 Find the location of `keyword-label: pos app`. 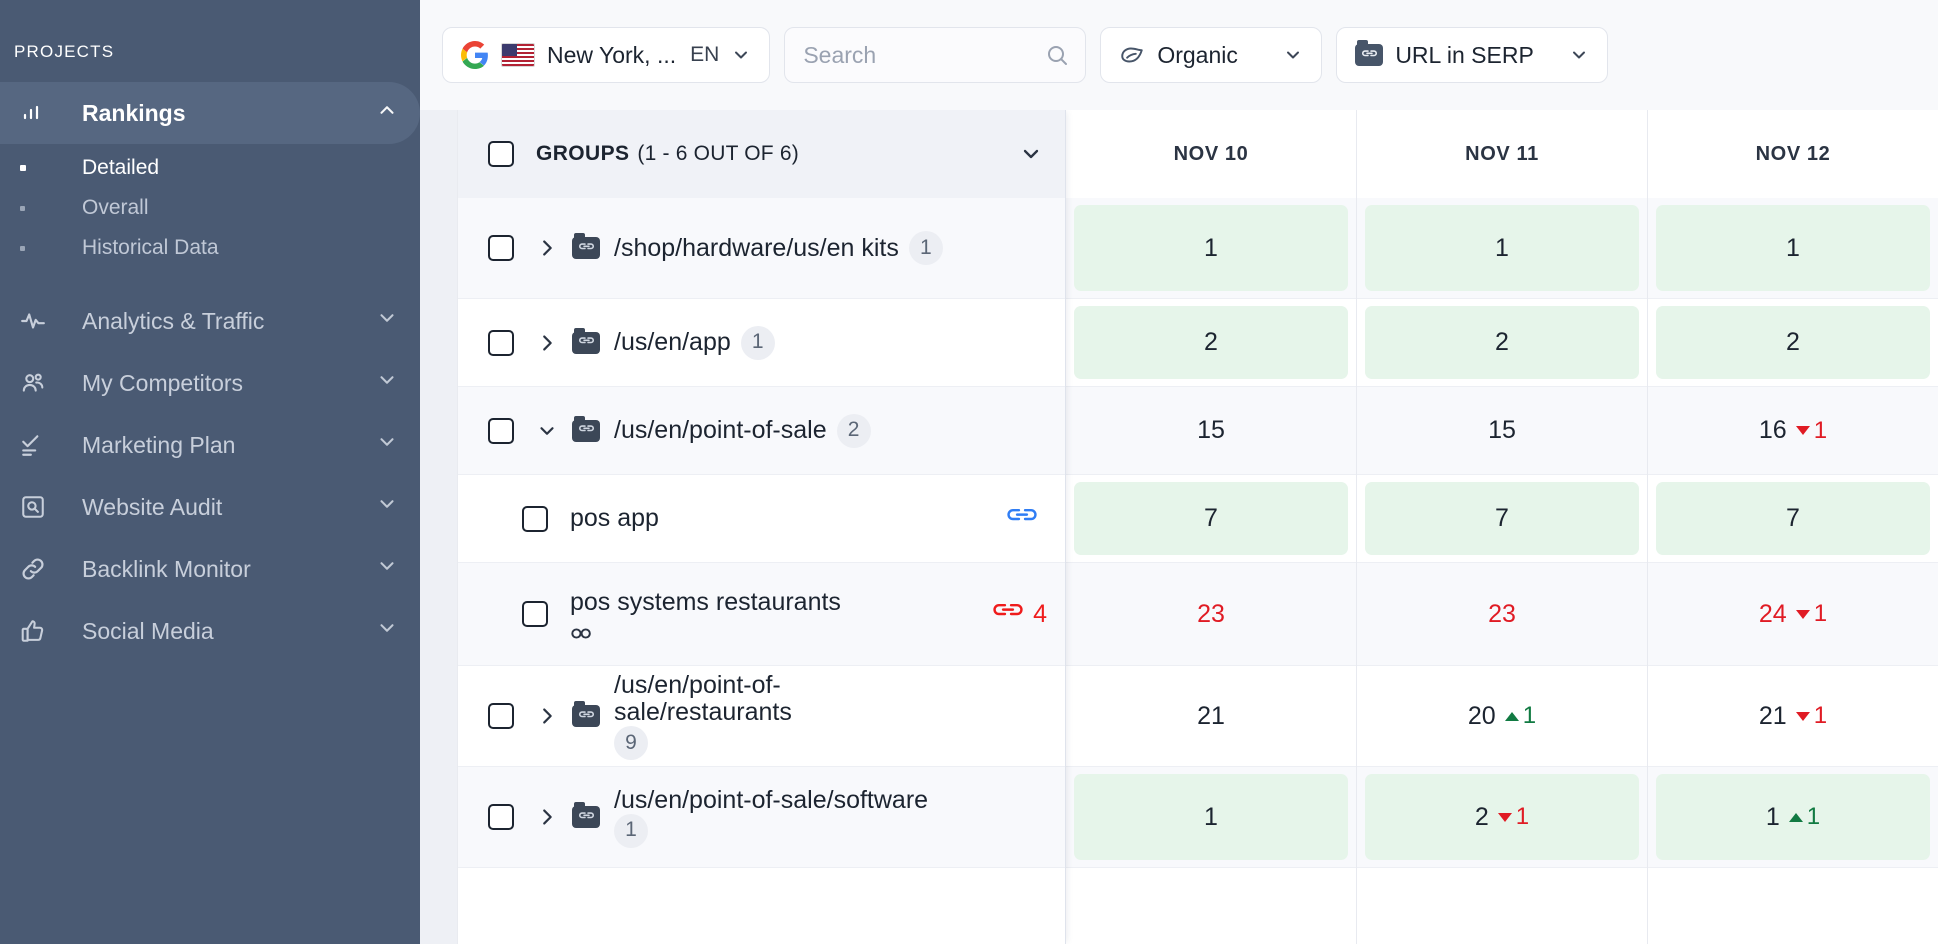

keyword-label: pos app is located at coordinates (614, 518).